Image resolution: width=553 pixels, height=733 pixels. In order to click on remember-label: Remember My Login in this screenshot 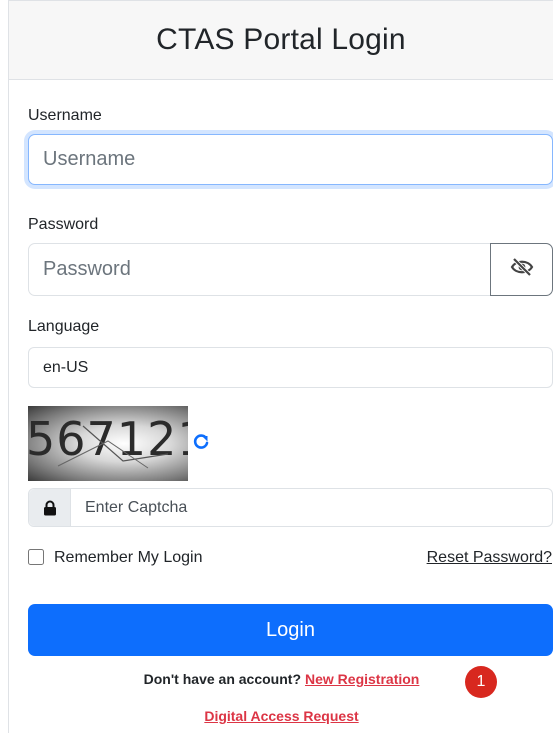, I will do `click(128, 558)`.